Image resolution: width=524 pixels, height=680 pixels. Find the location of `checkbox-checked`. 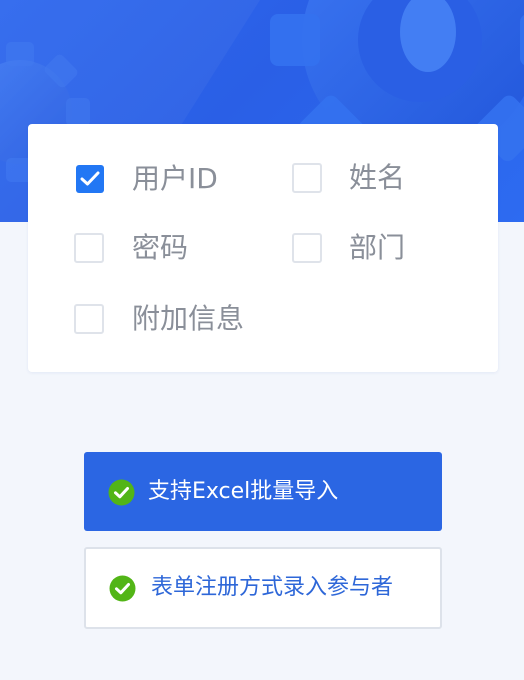

checkbox-checked is located at coordinates (90, 179).